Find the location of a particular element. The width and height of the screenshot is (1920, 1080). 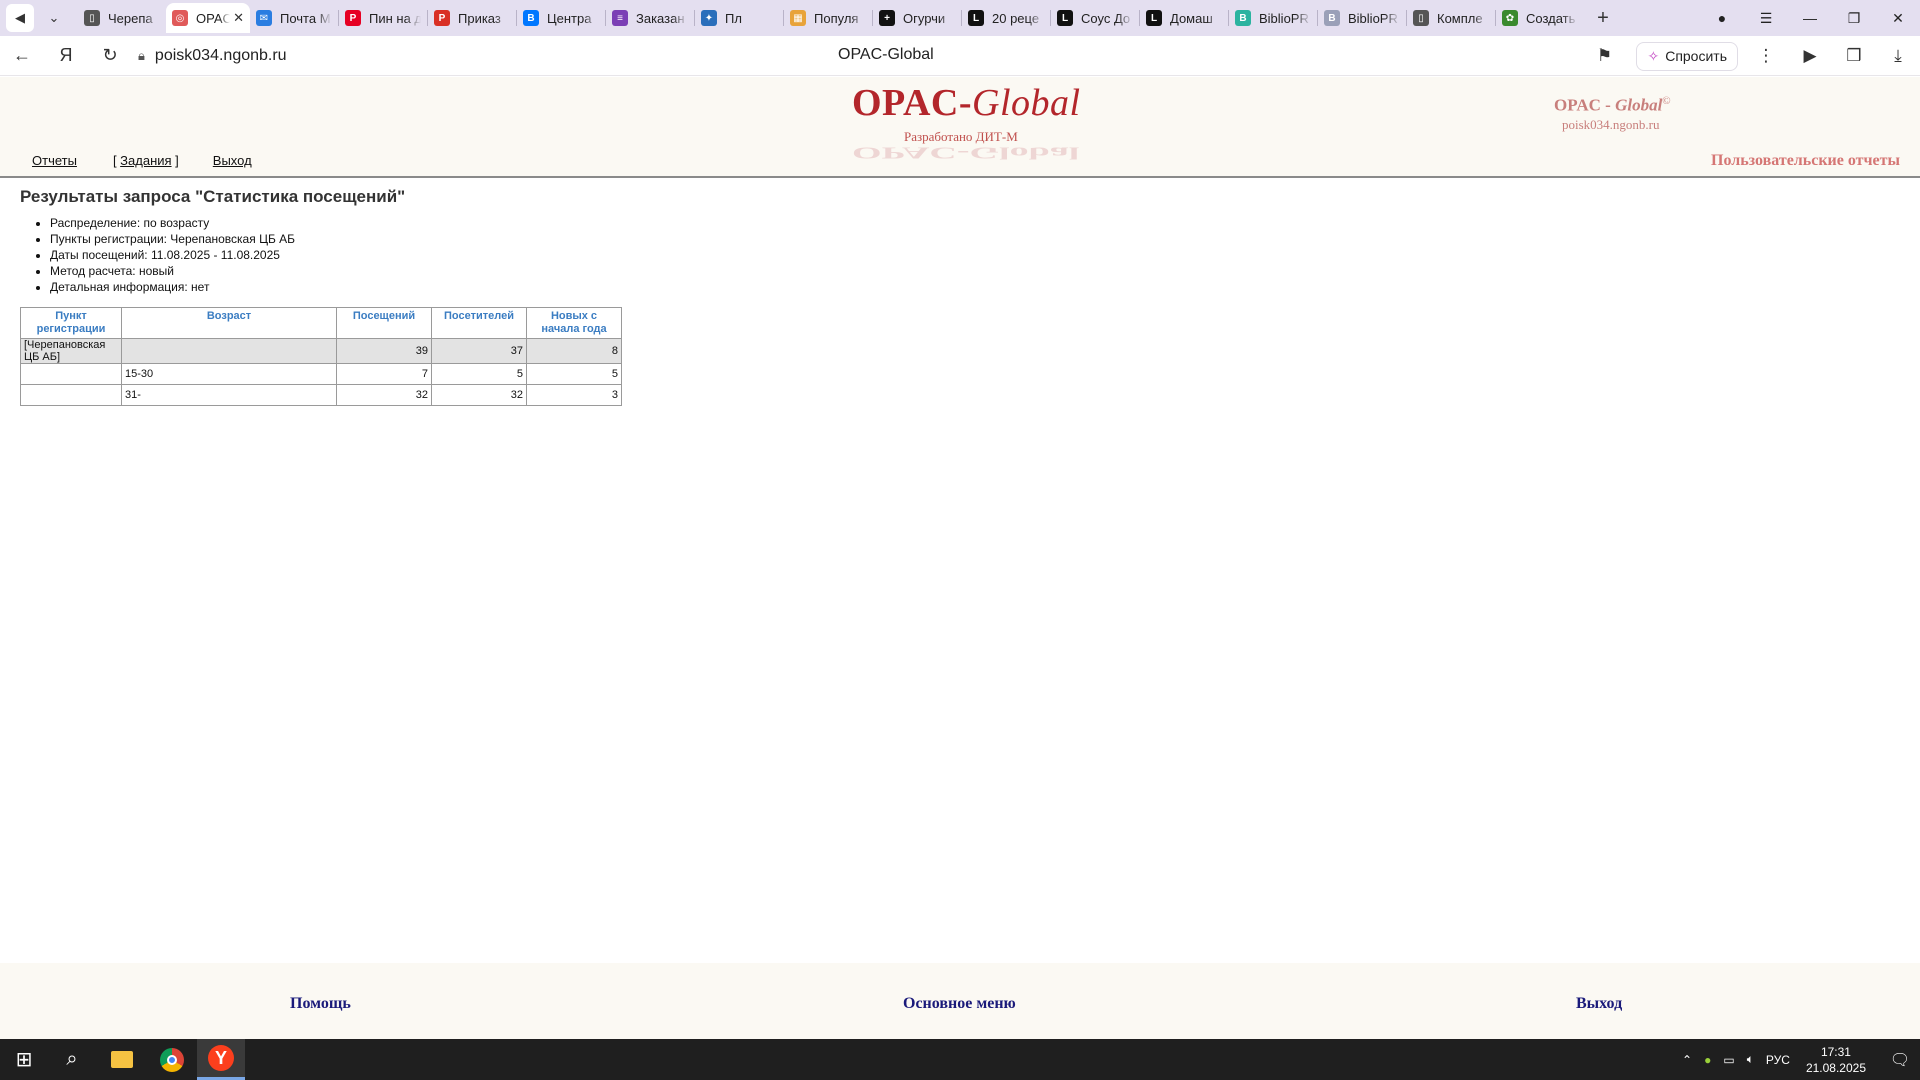

menu-tasks-link: Задания is located at coordinates (145, 160).